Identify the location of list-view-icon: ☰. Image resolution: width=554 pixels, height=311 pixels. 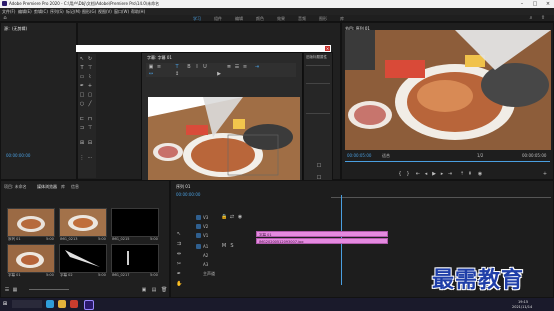
(7, 290).